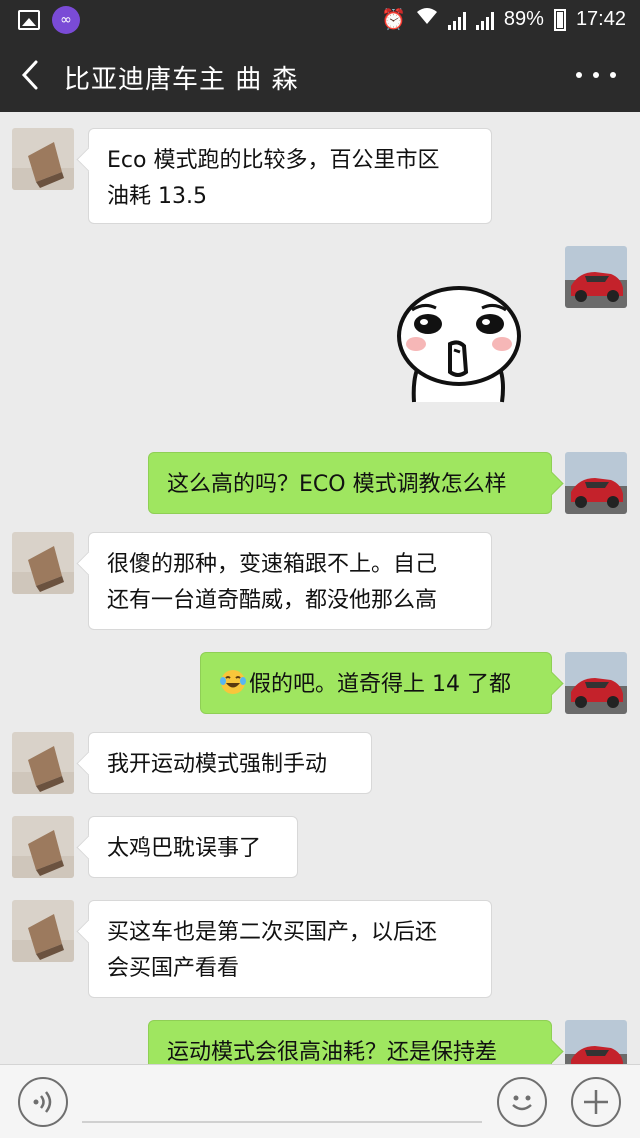  I want to click on app-infinity-icon: ∞, so click(66, 20).